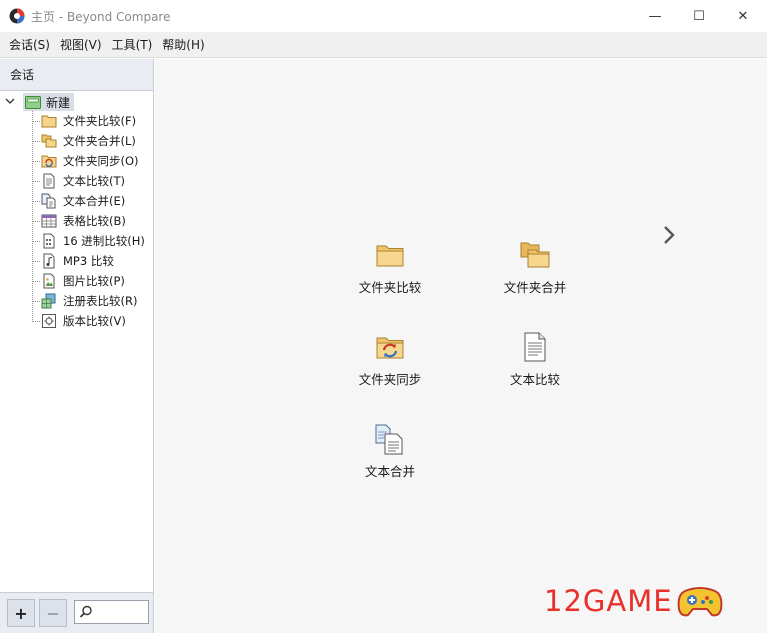 The height and width of the screenshot is (633, 767). I want to click on sidebar-item-label: 文件夹比较(F), so click(100, 121).